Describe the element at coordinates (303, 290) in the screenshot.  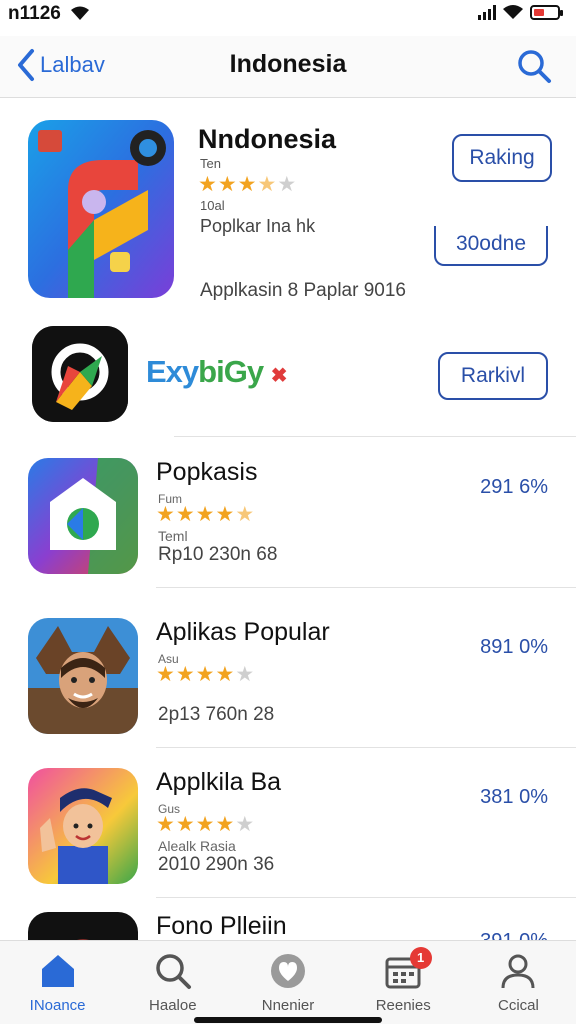
I see `featured-app-caption: Applkasin 8 Paplar 9016` at that location.